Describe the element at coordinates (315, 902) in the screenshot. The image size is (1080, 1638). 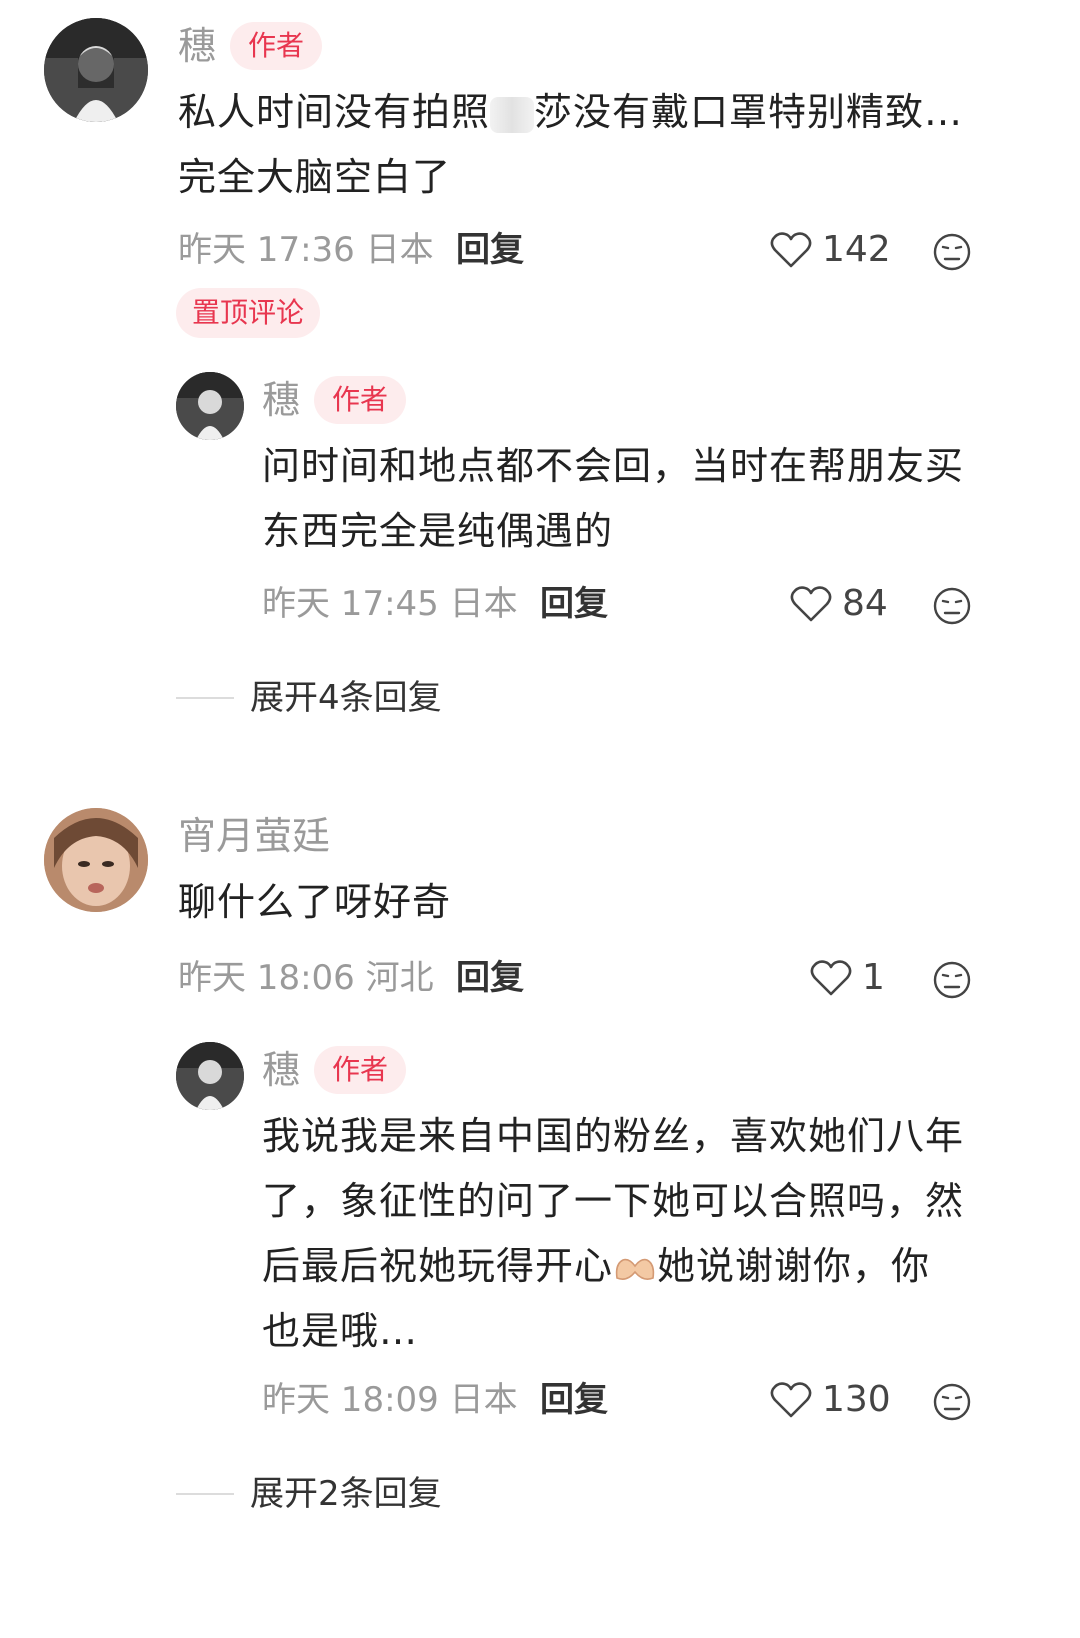
I see `comment-text: 聊什么了呀好奇` at that location.